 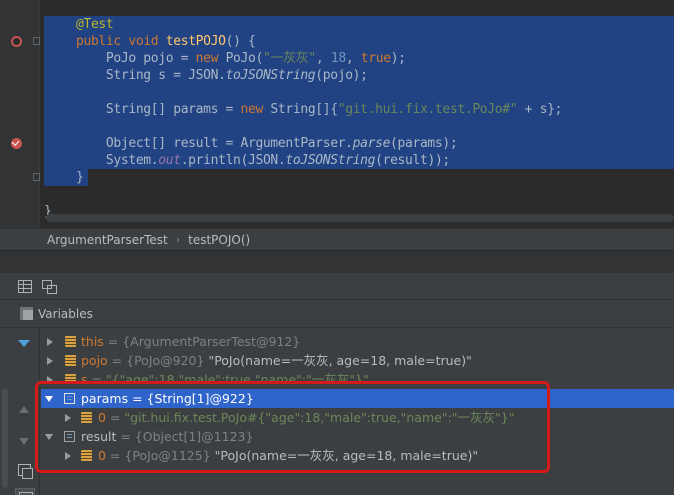 I want to click on code-punct: );, so click(x=398, y=58).